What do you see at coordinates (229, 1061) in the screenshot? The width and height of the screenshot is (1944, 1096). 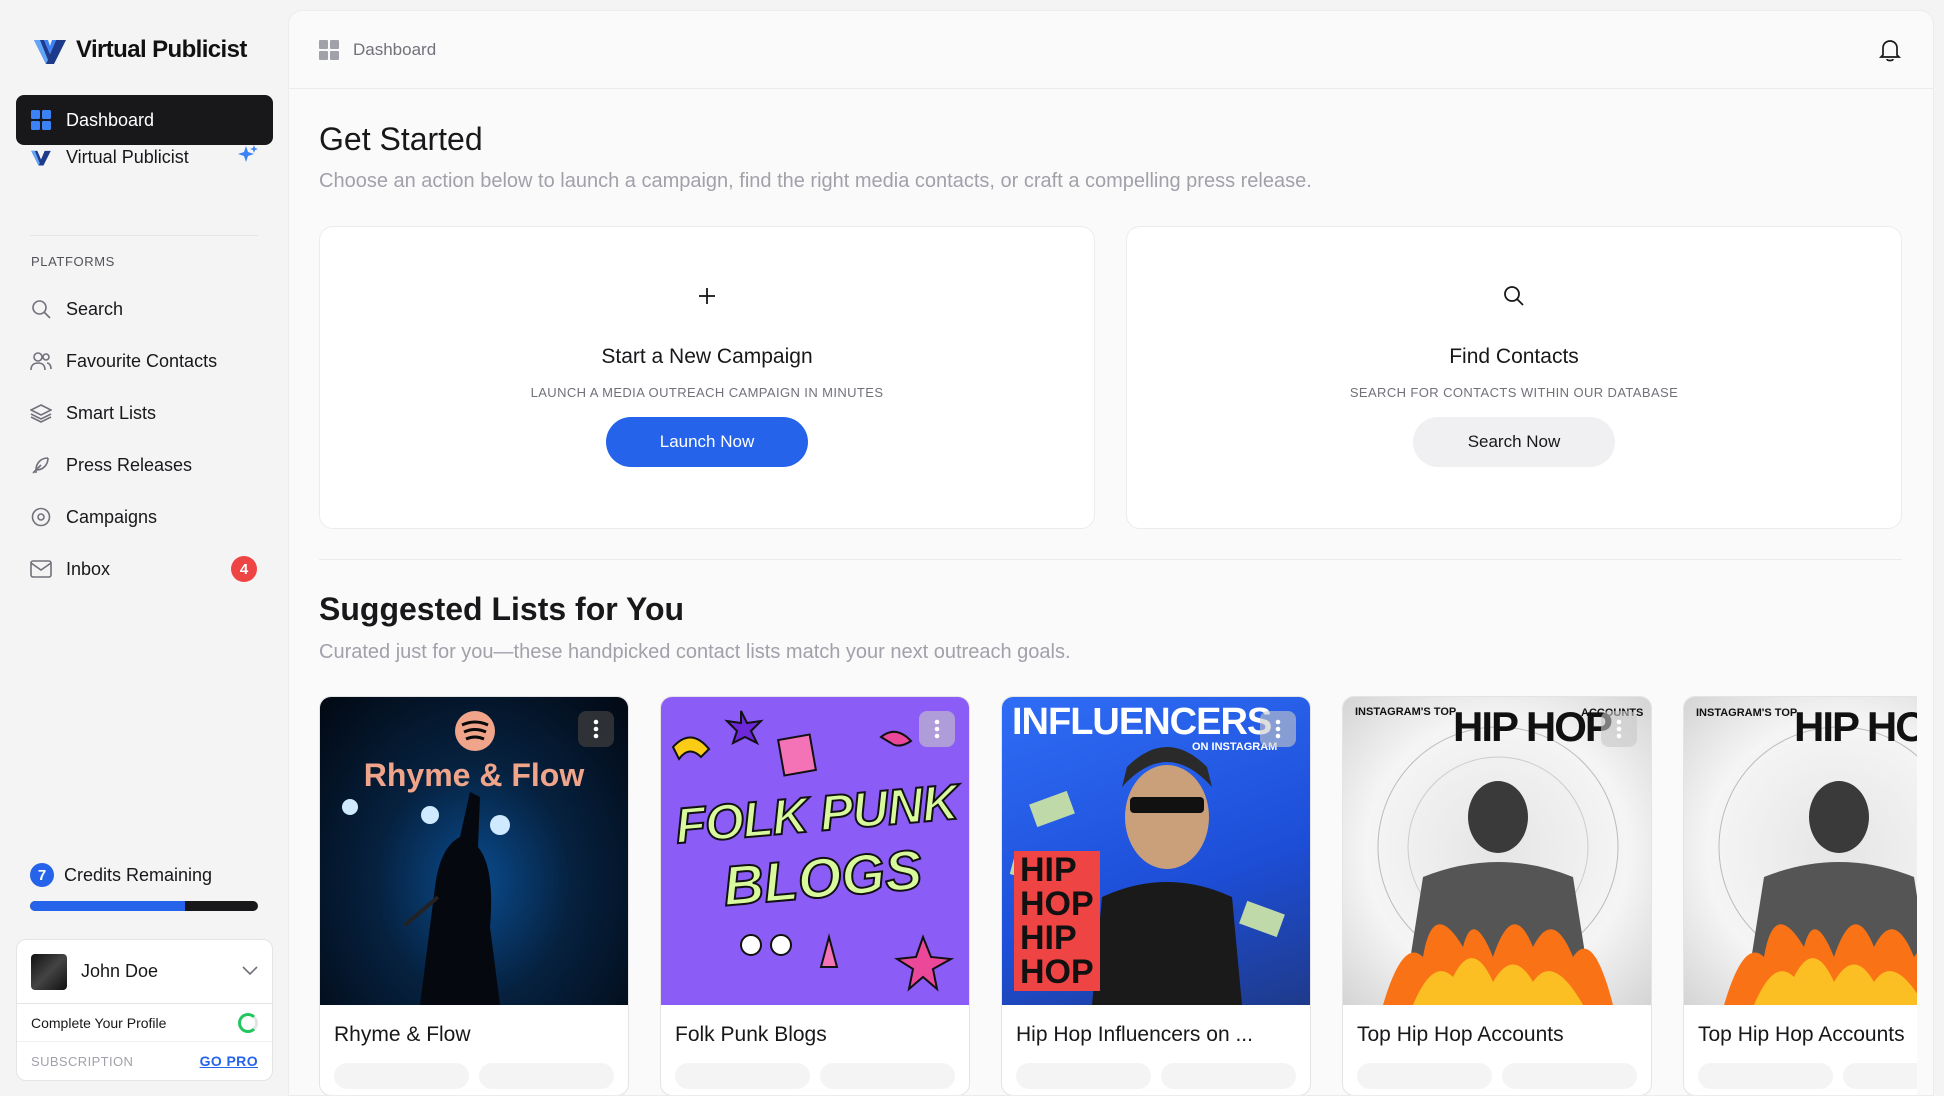 I see `go-pro-link: GO PRO` at bounding box center [229, 1061].